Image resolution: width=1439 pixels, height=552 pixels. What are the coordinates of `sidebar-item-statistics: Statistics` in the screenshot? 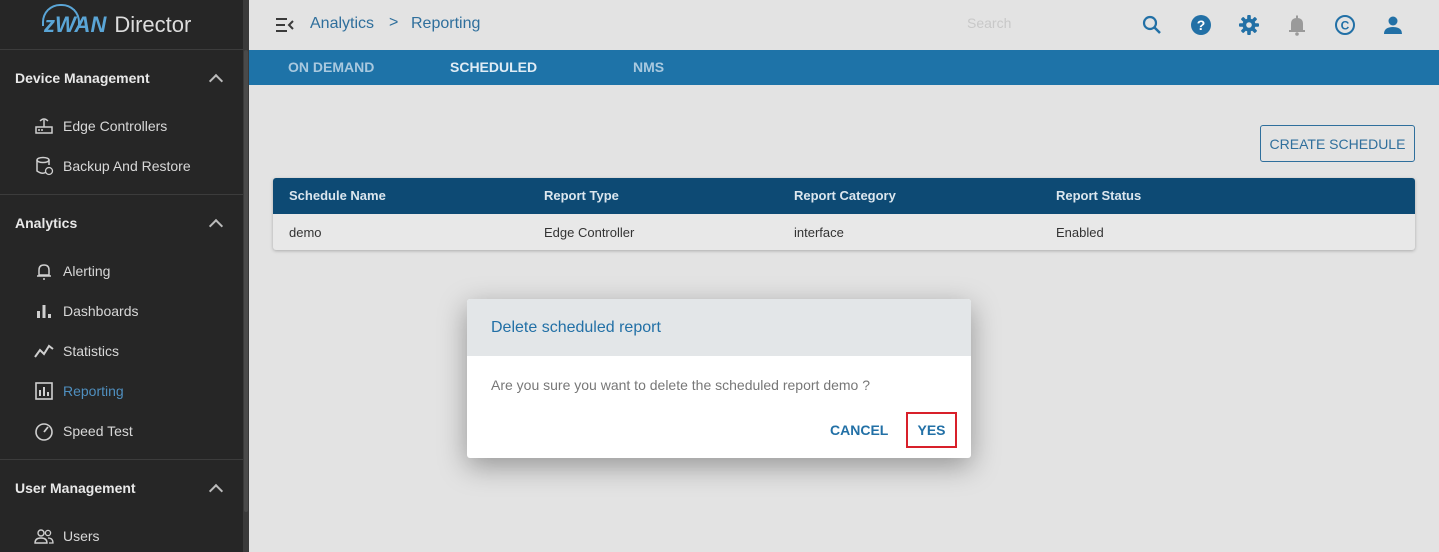 It's located at (121, 351).